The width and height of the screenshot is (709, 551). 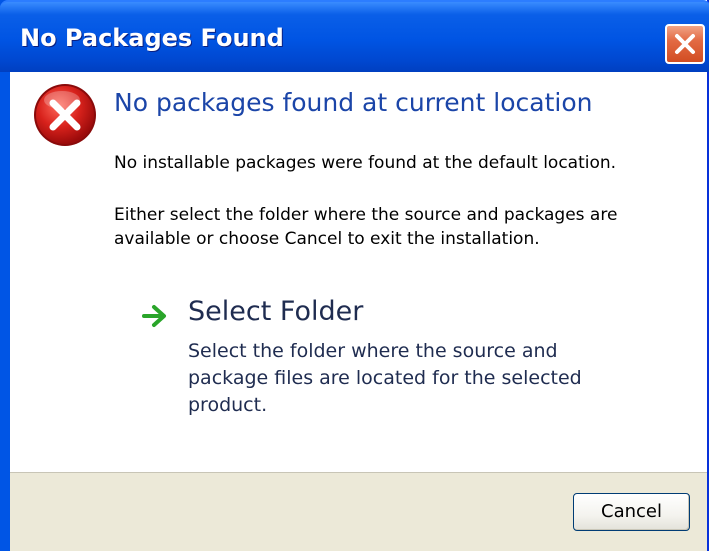 What do you see at coordinates (631, 512) in the screenshot?
I see `cancel-button: Cancel` at bounding box center [631, 512].